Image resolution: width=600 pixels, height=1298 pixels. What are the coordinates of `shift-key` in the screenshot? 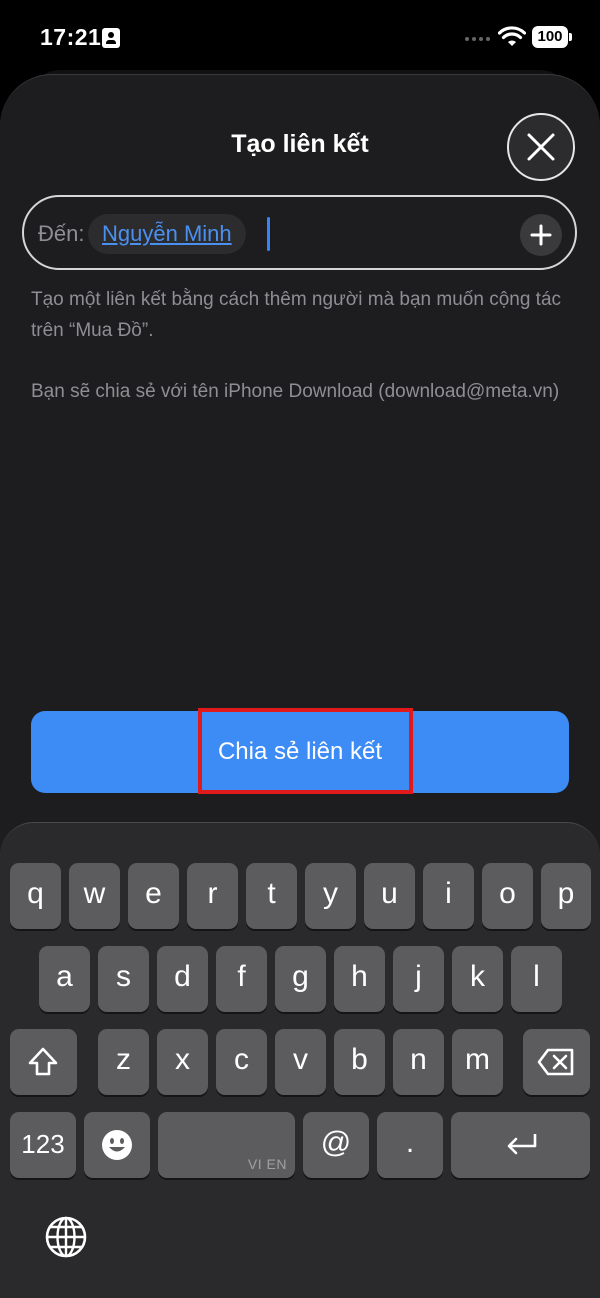 It's located at (43, 1062).